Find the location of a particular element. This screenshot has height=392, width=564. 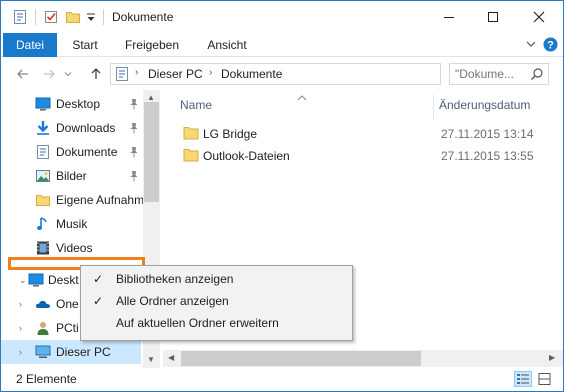

nav-item-documents: Dokumente is located at coordinates (71, 152).